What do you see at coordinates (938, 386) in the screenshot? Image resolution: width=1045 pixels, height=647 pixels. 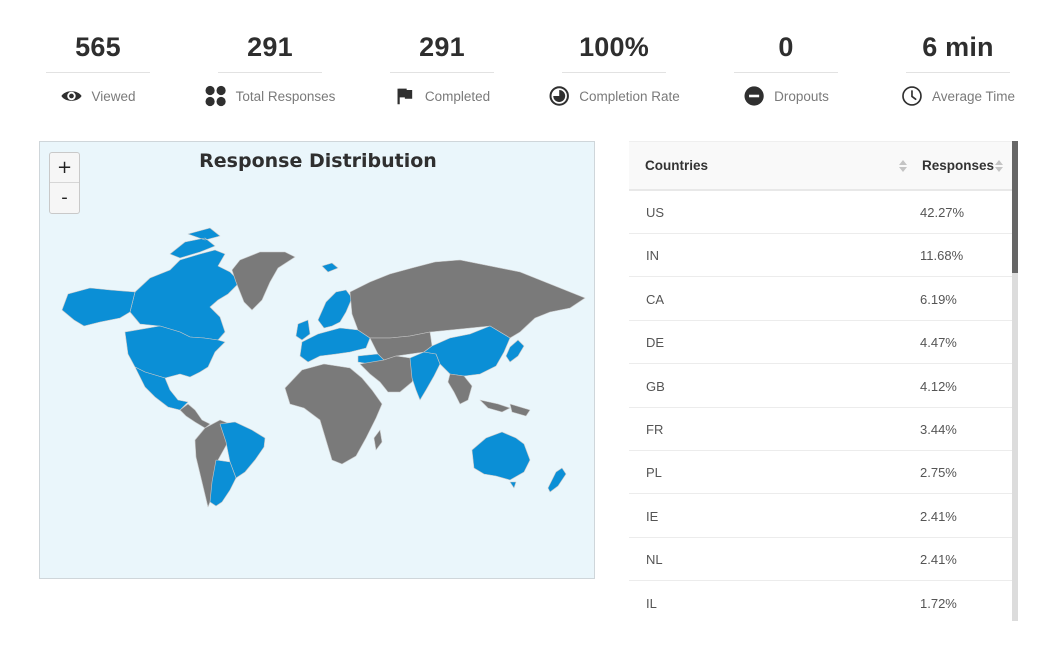 I see `responses-cell: 4.12%` at bounding box center [938, 386].